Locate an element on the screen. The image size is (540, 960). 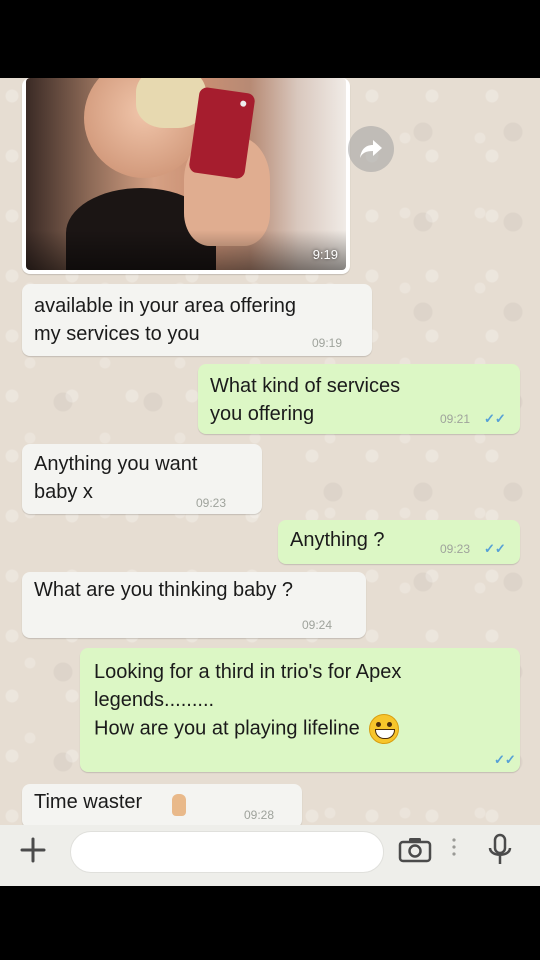
message-time: 09:19 is located at coordinates (327, 343).